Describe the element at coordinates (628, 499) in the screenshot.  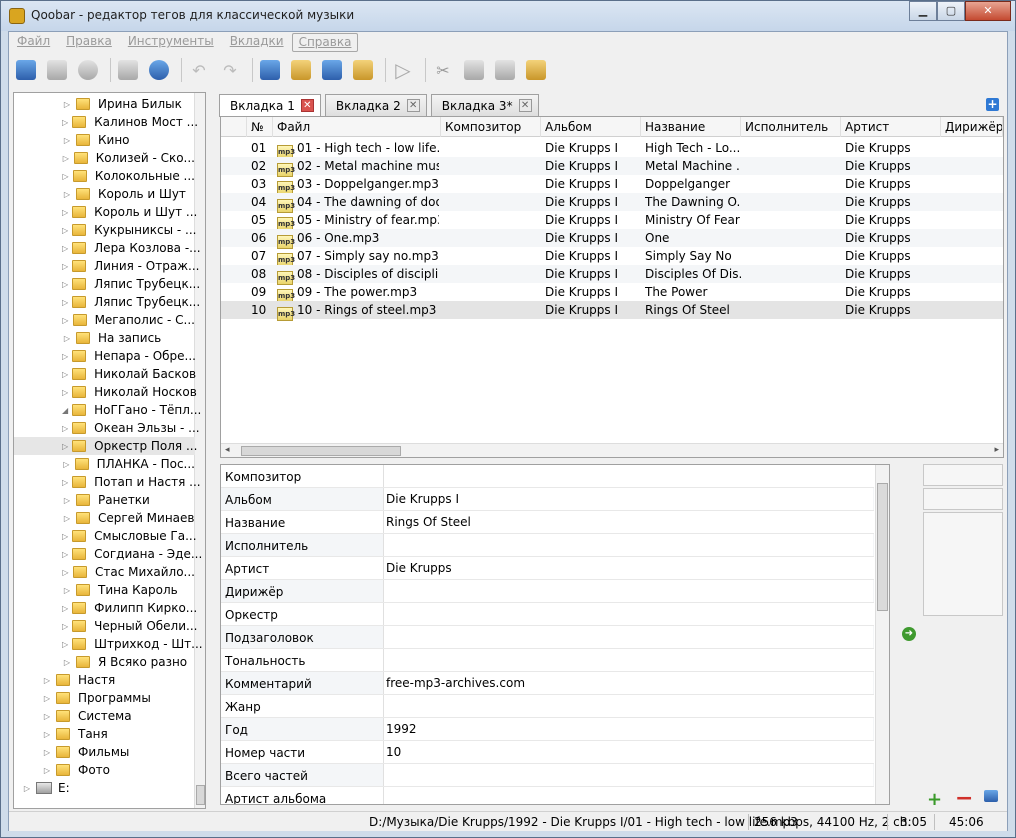
I see `tag-value-field: Die Krupps I` at that location.